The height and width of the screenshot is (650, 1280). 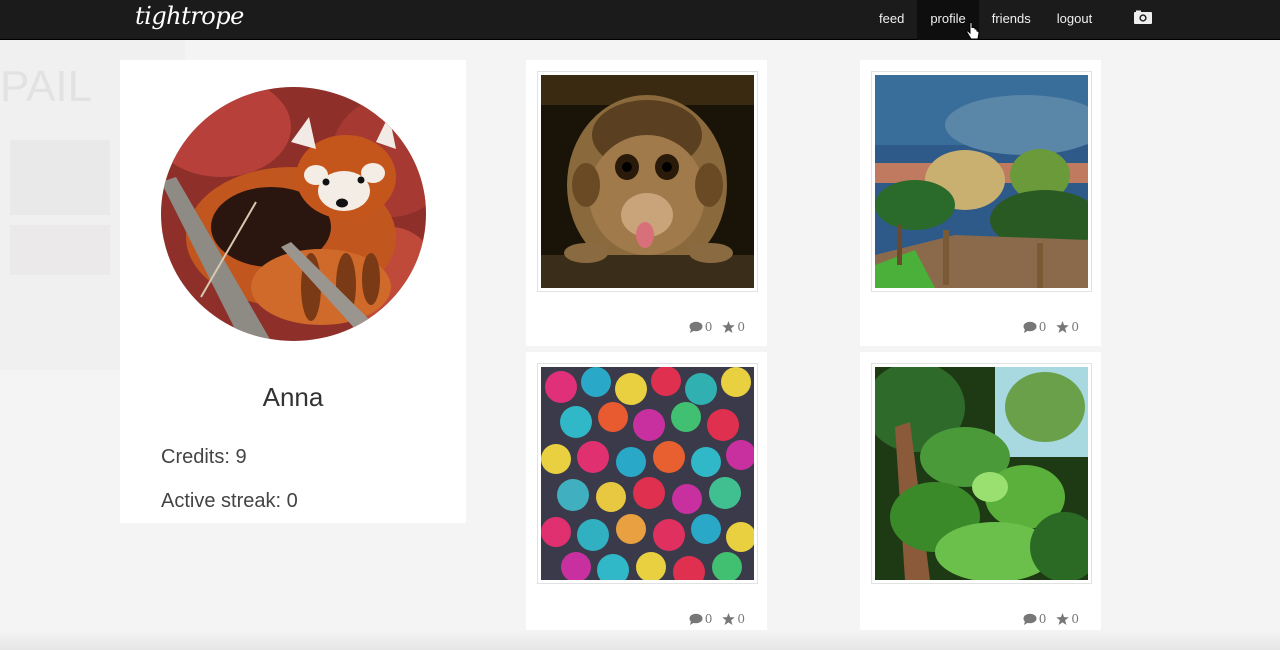 I want to click on umbrellas-photo, so click(x=647, y=473).